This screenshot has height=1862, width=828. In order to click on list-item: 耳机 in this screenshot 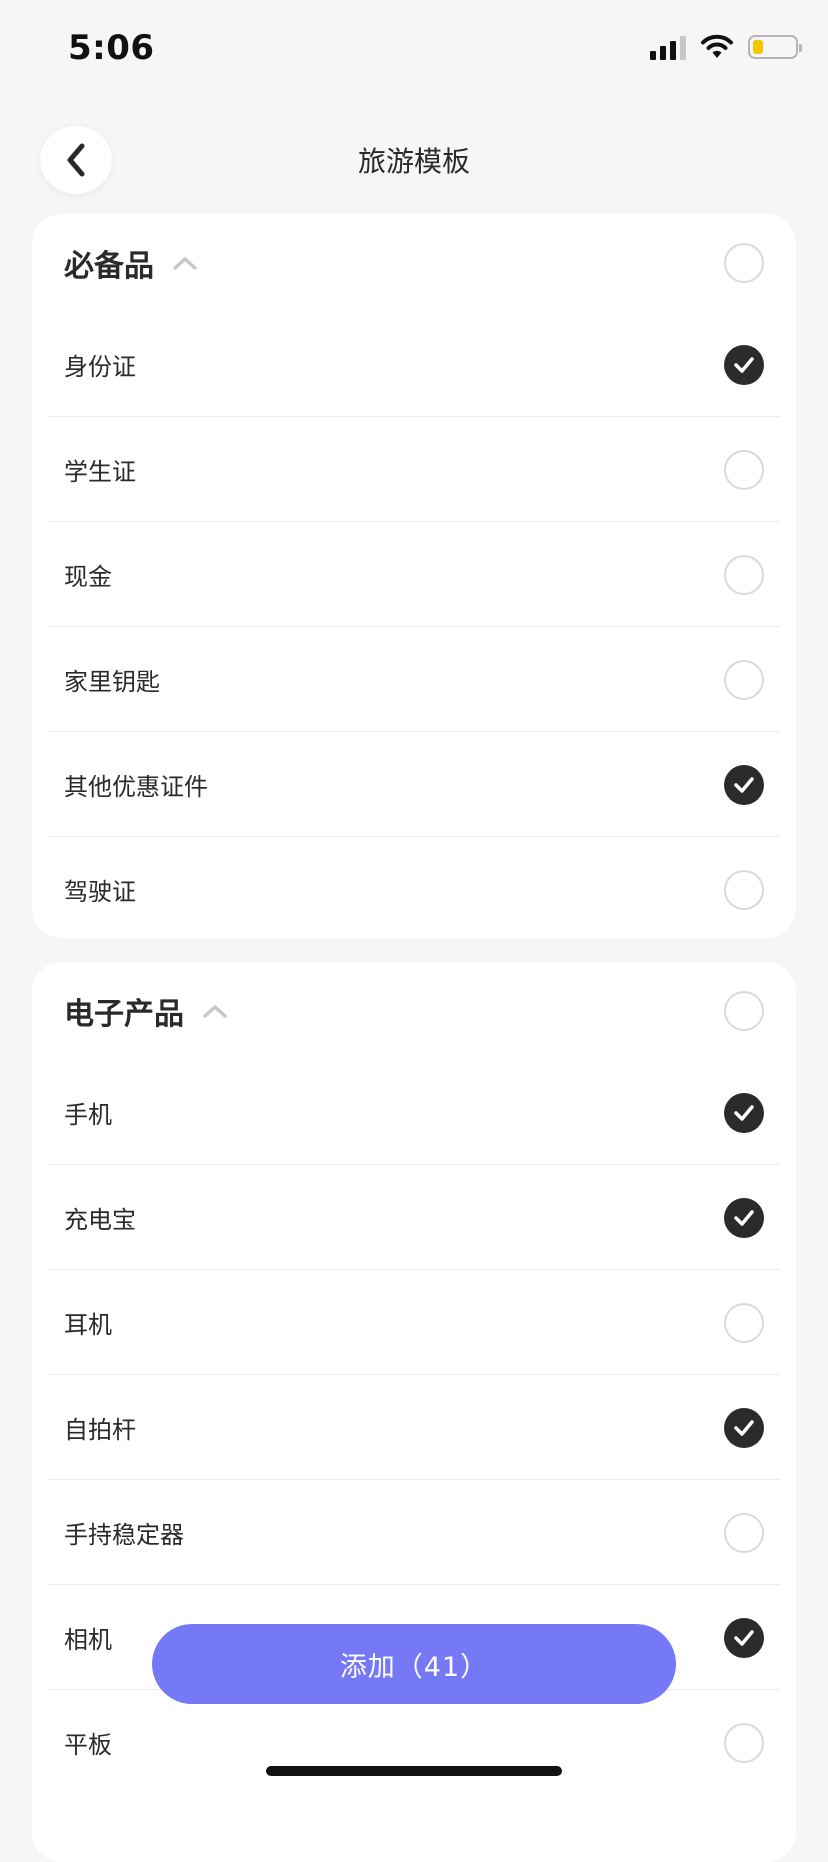, I will do `click(414, 1322)`.